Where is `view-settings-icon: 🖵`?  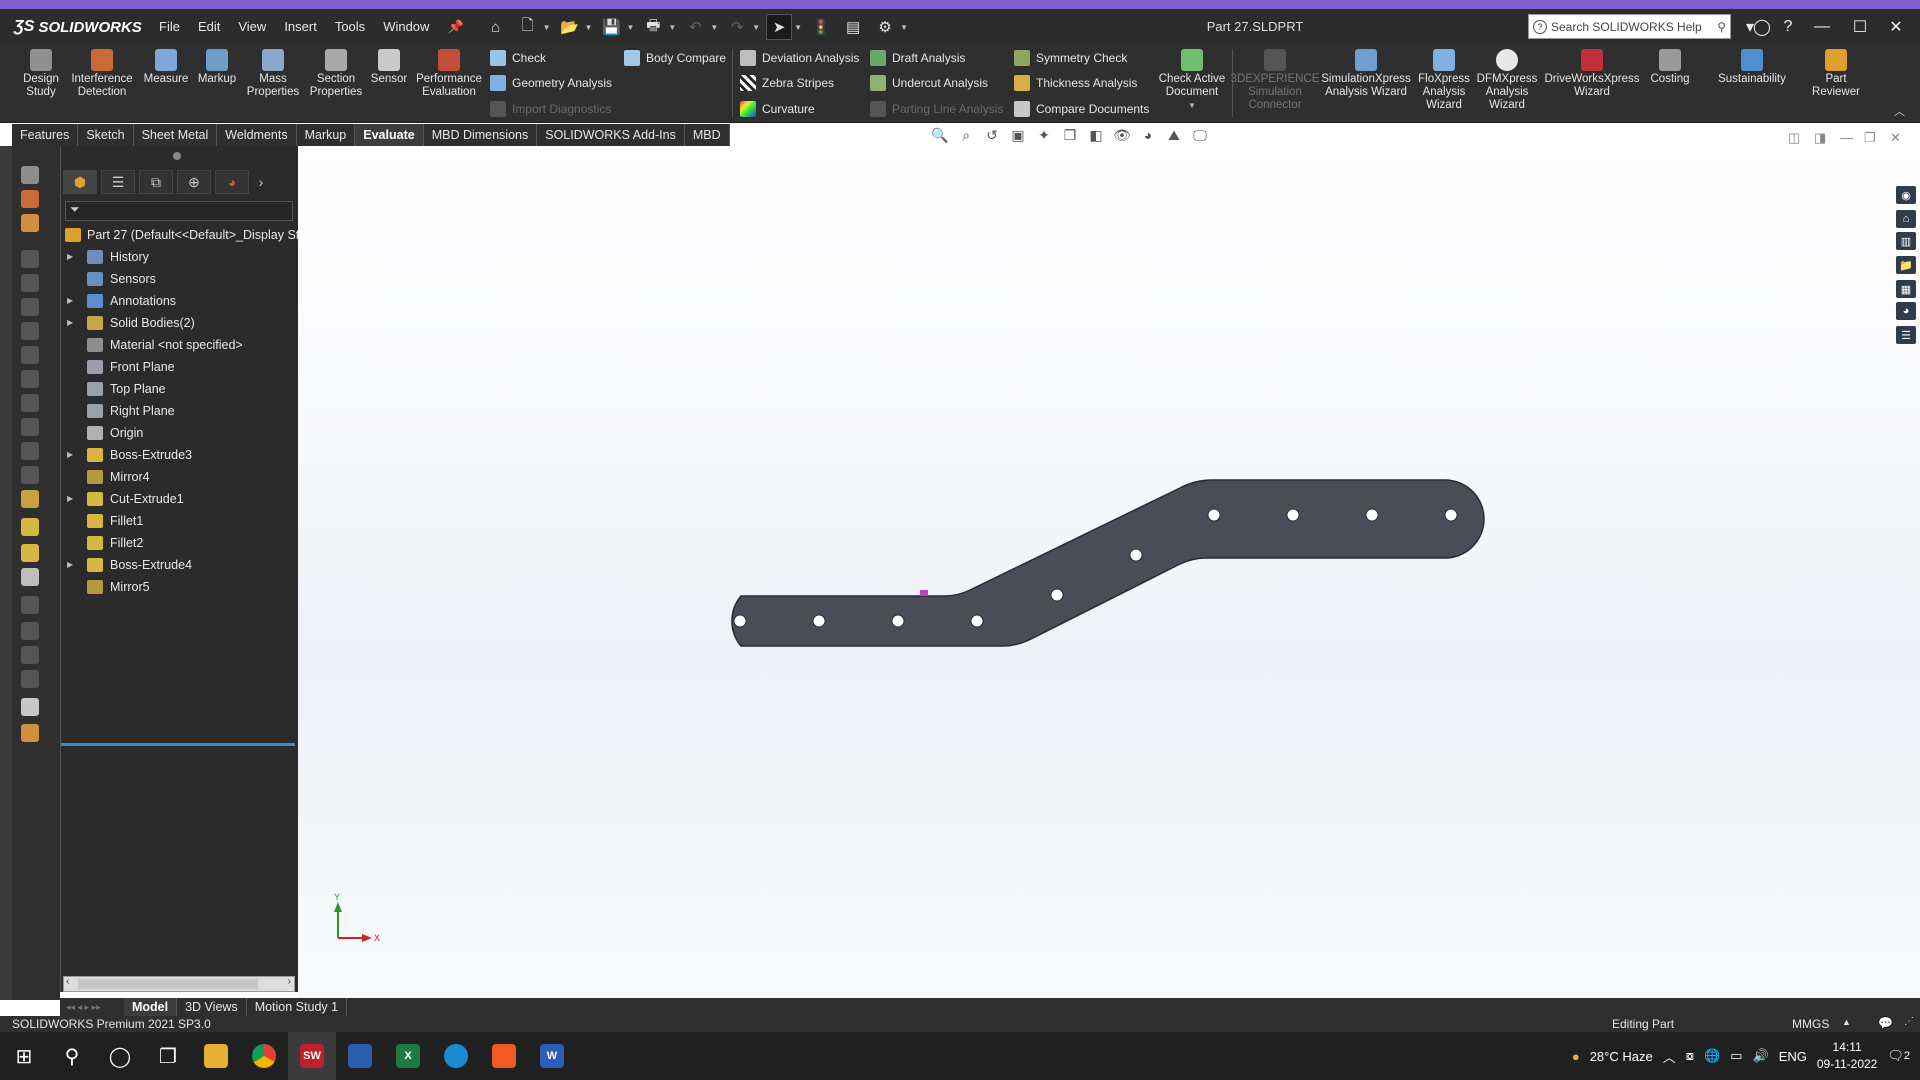
view-settings-icon: 🖵 is located at coordinates (1200, 135).